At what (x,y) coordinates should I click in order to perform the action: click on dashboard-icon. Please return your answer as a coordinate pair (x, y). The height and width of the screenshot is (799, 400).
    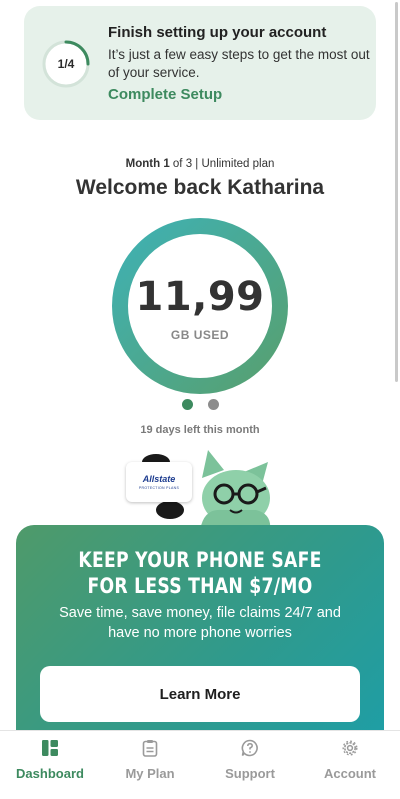
    Looking at the image, I should click on (50, 748).